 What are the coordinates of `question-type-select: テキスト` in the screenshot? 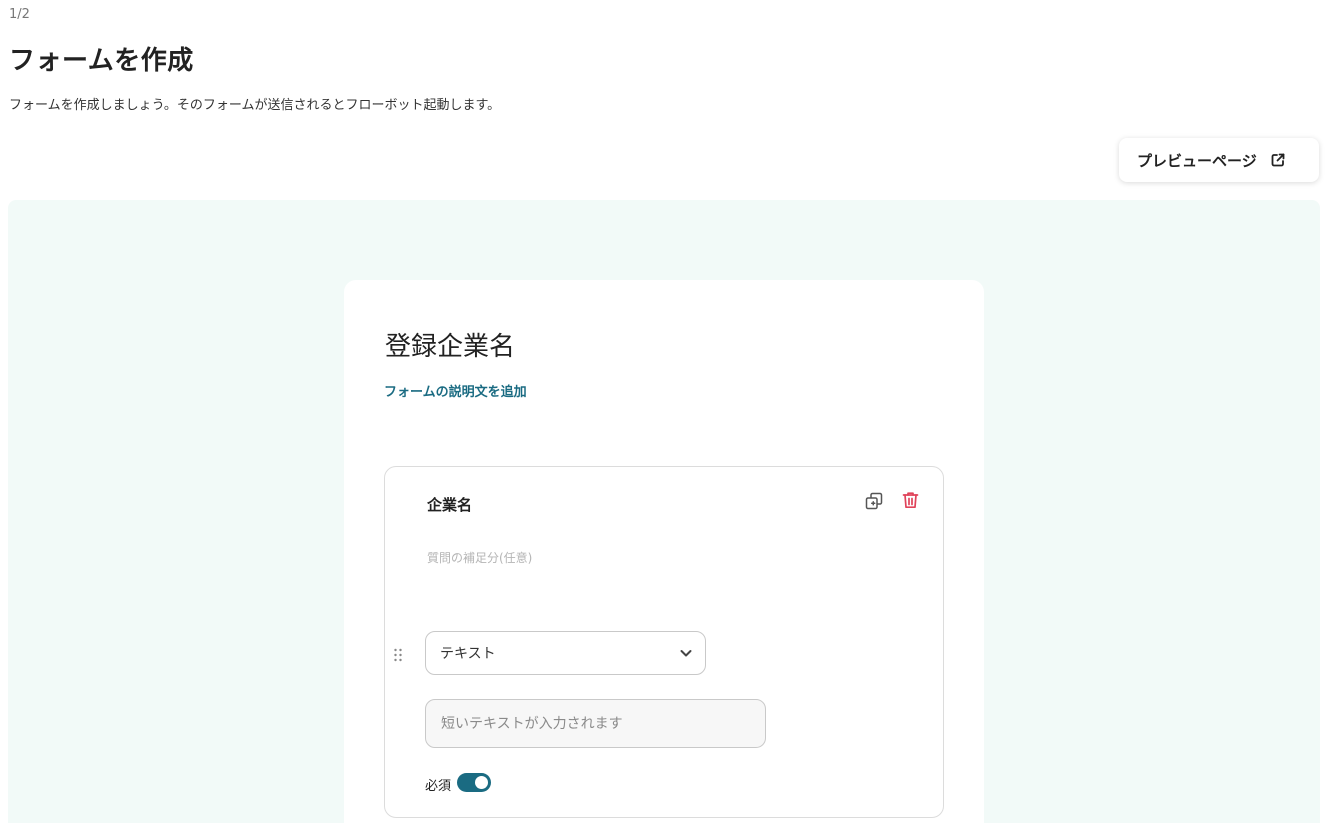 It's located at (565, 653).